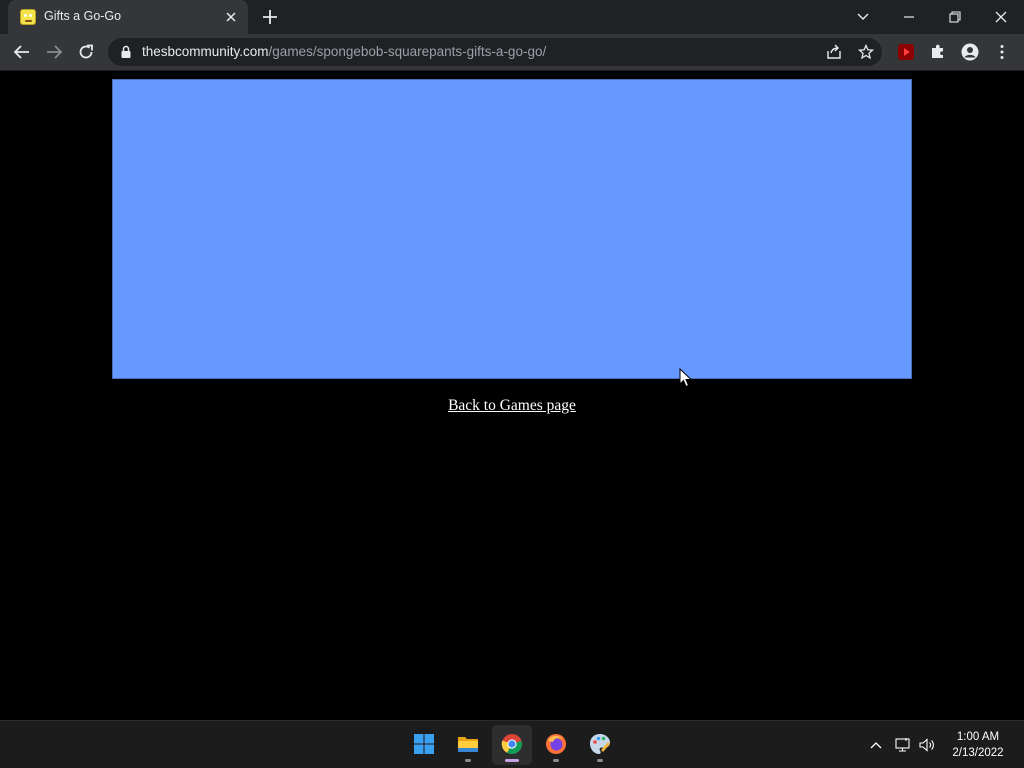 Image resolution: width=1024 pixels, height=768 pixels. I want to click on back-to-games-link: Back to Games page, so click(512, 405).